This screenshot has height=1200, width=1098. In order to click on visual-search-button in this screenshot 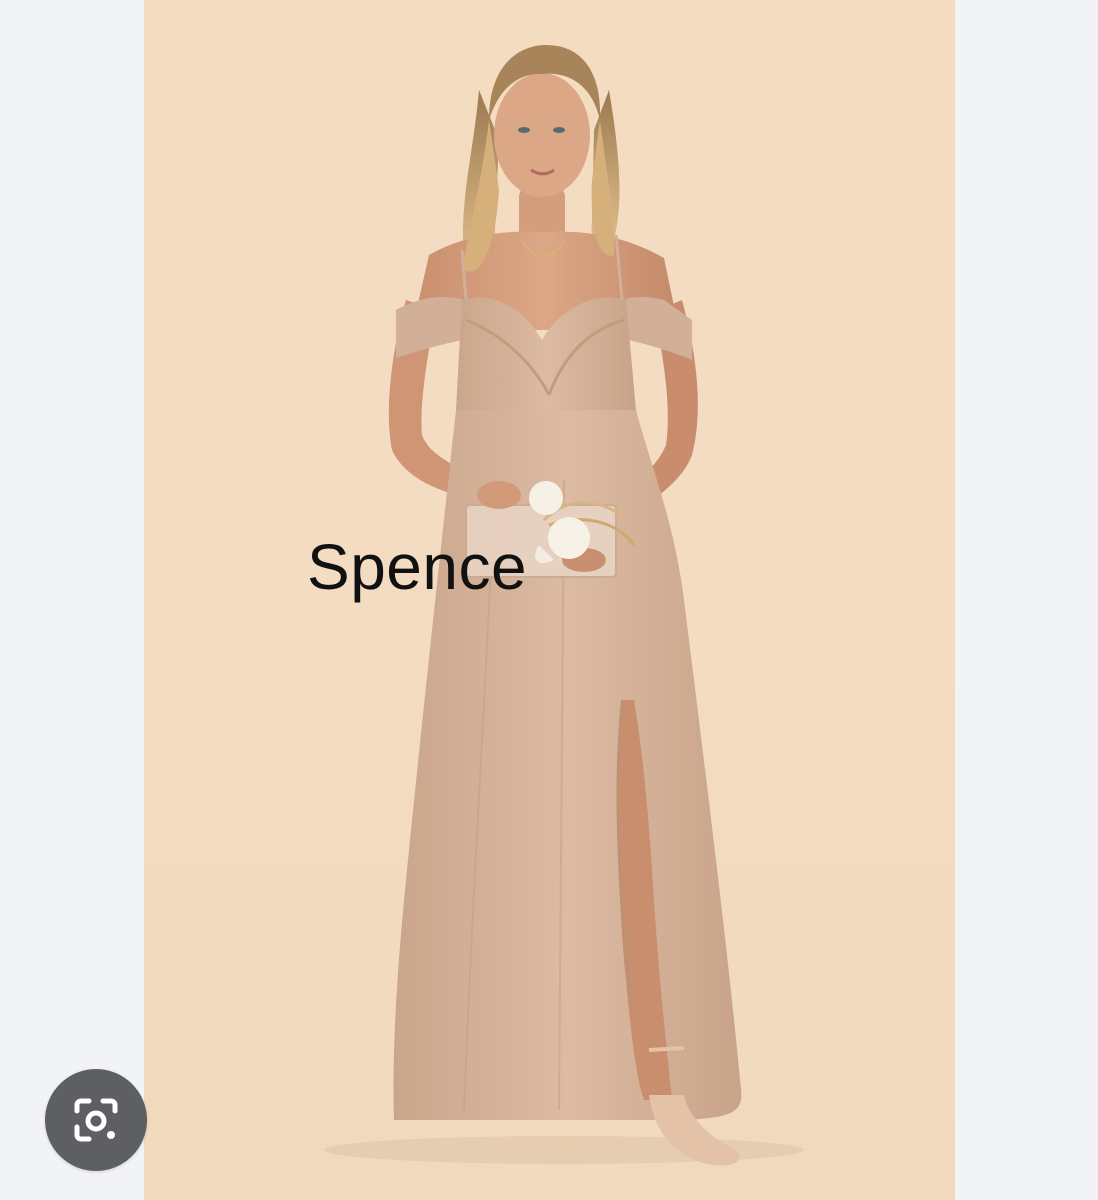, I will do `click(96, 1120)`.